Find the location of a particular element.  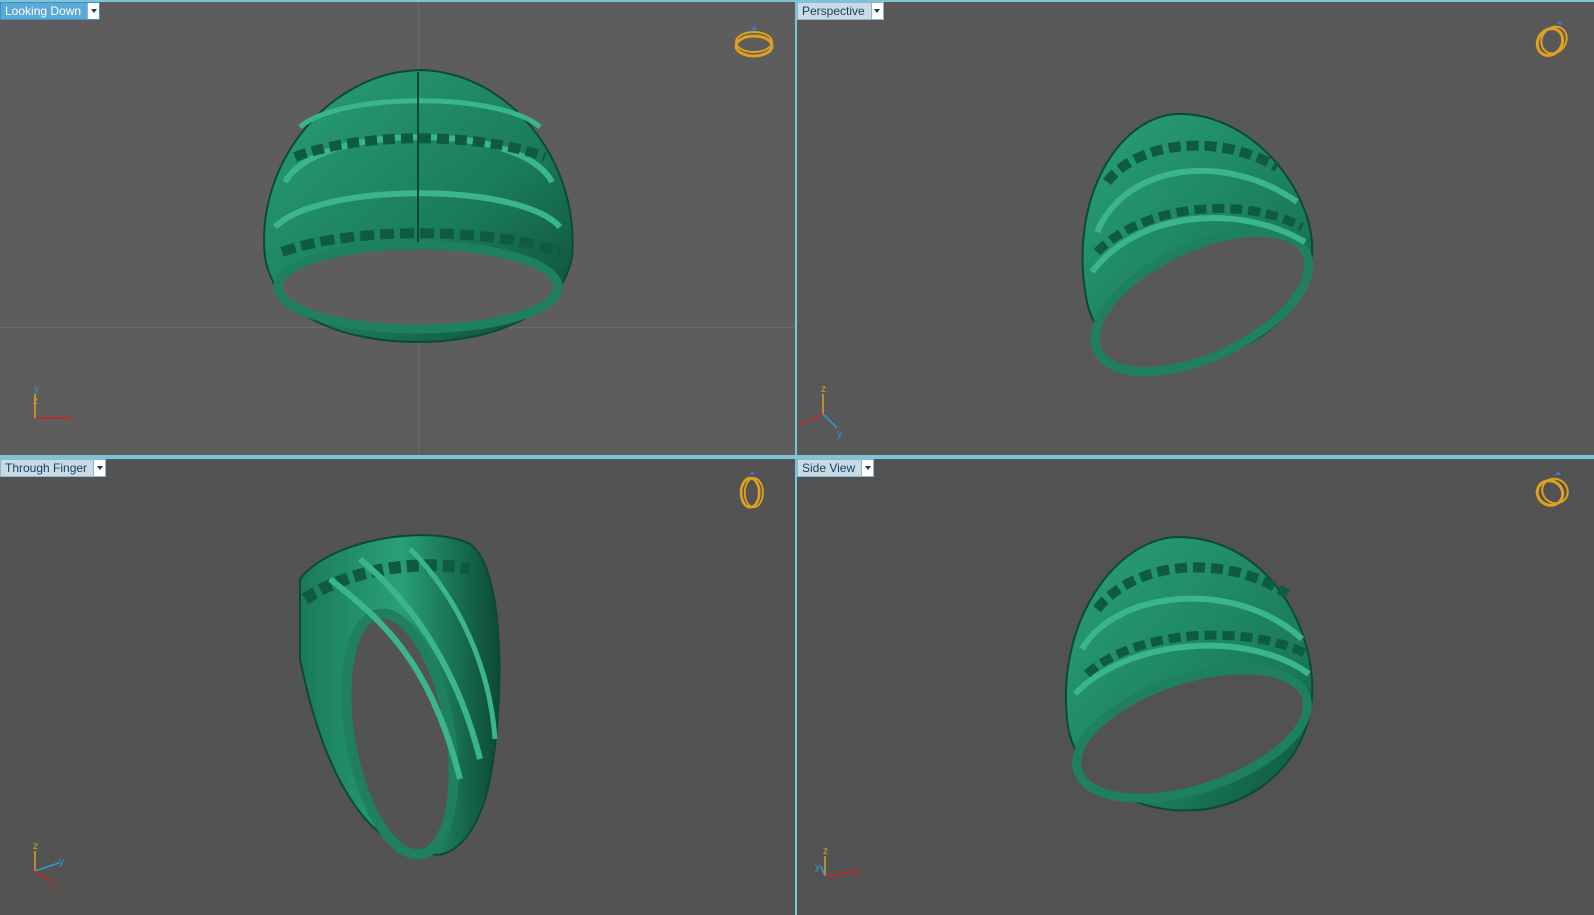

axis-indicator: y z x is located at coordinates (52, 404).